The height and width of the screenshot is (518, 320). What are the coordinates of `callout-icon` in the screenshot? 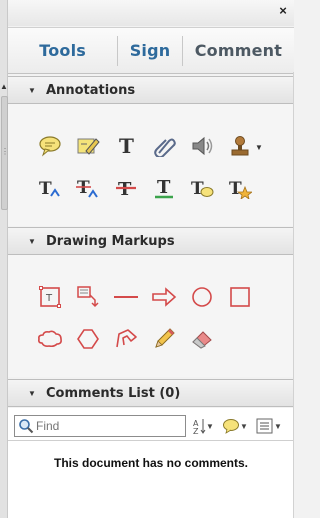 It's located at (88, 297).